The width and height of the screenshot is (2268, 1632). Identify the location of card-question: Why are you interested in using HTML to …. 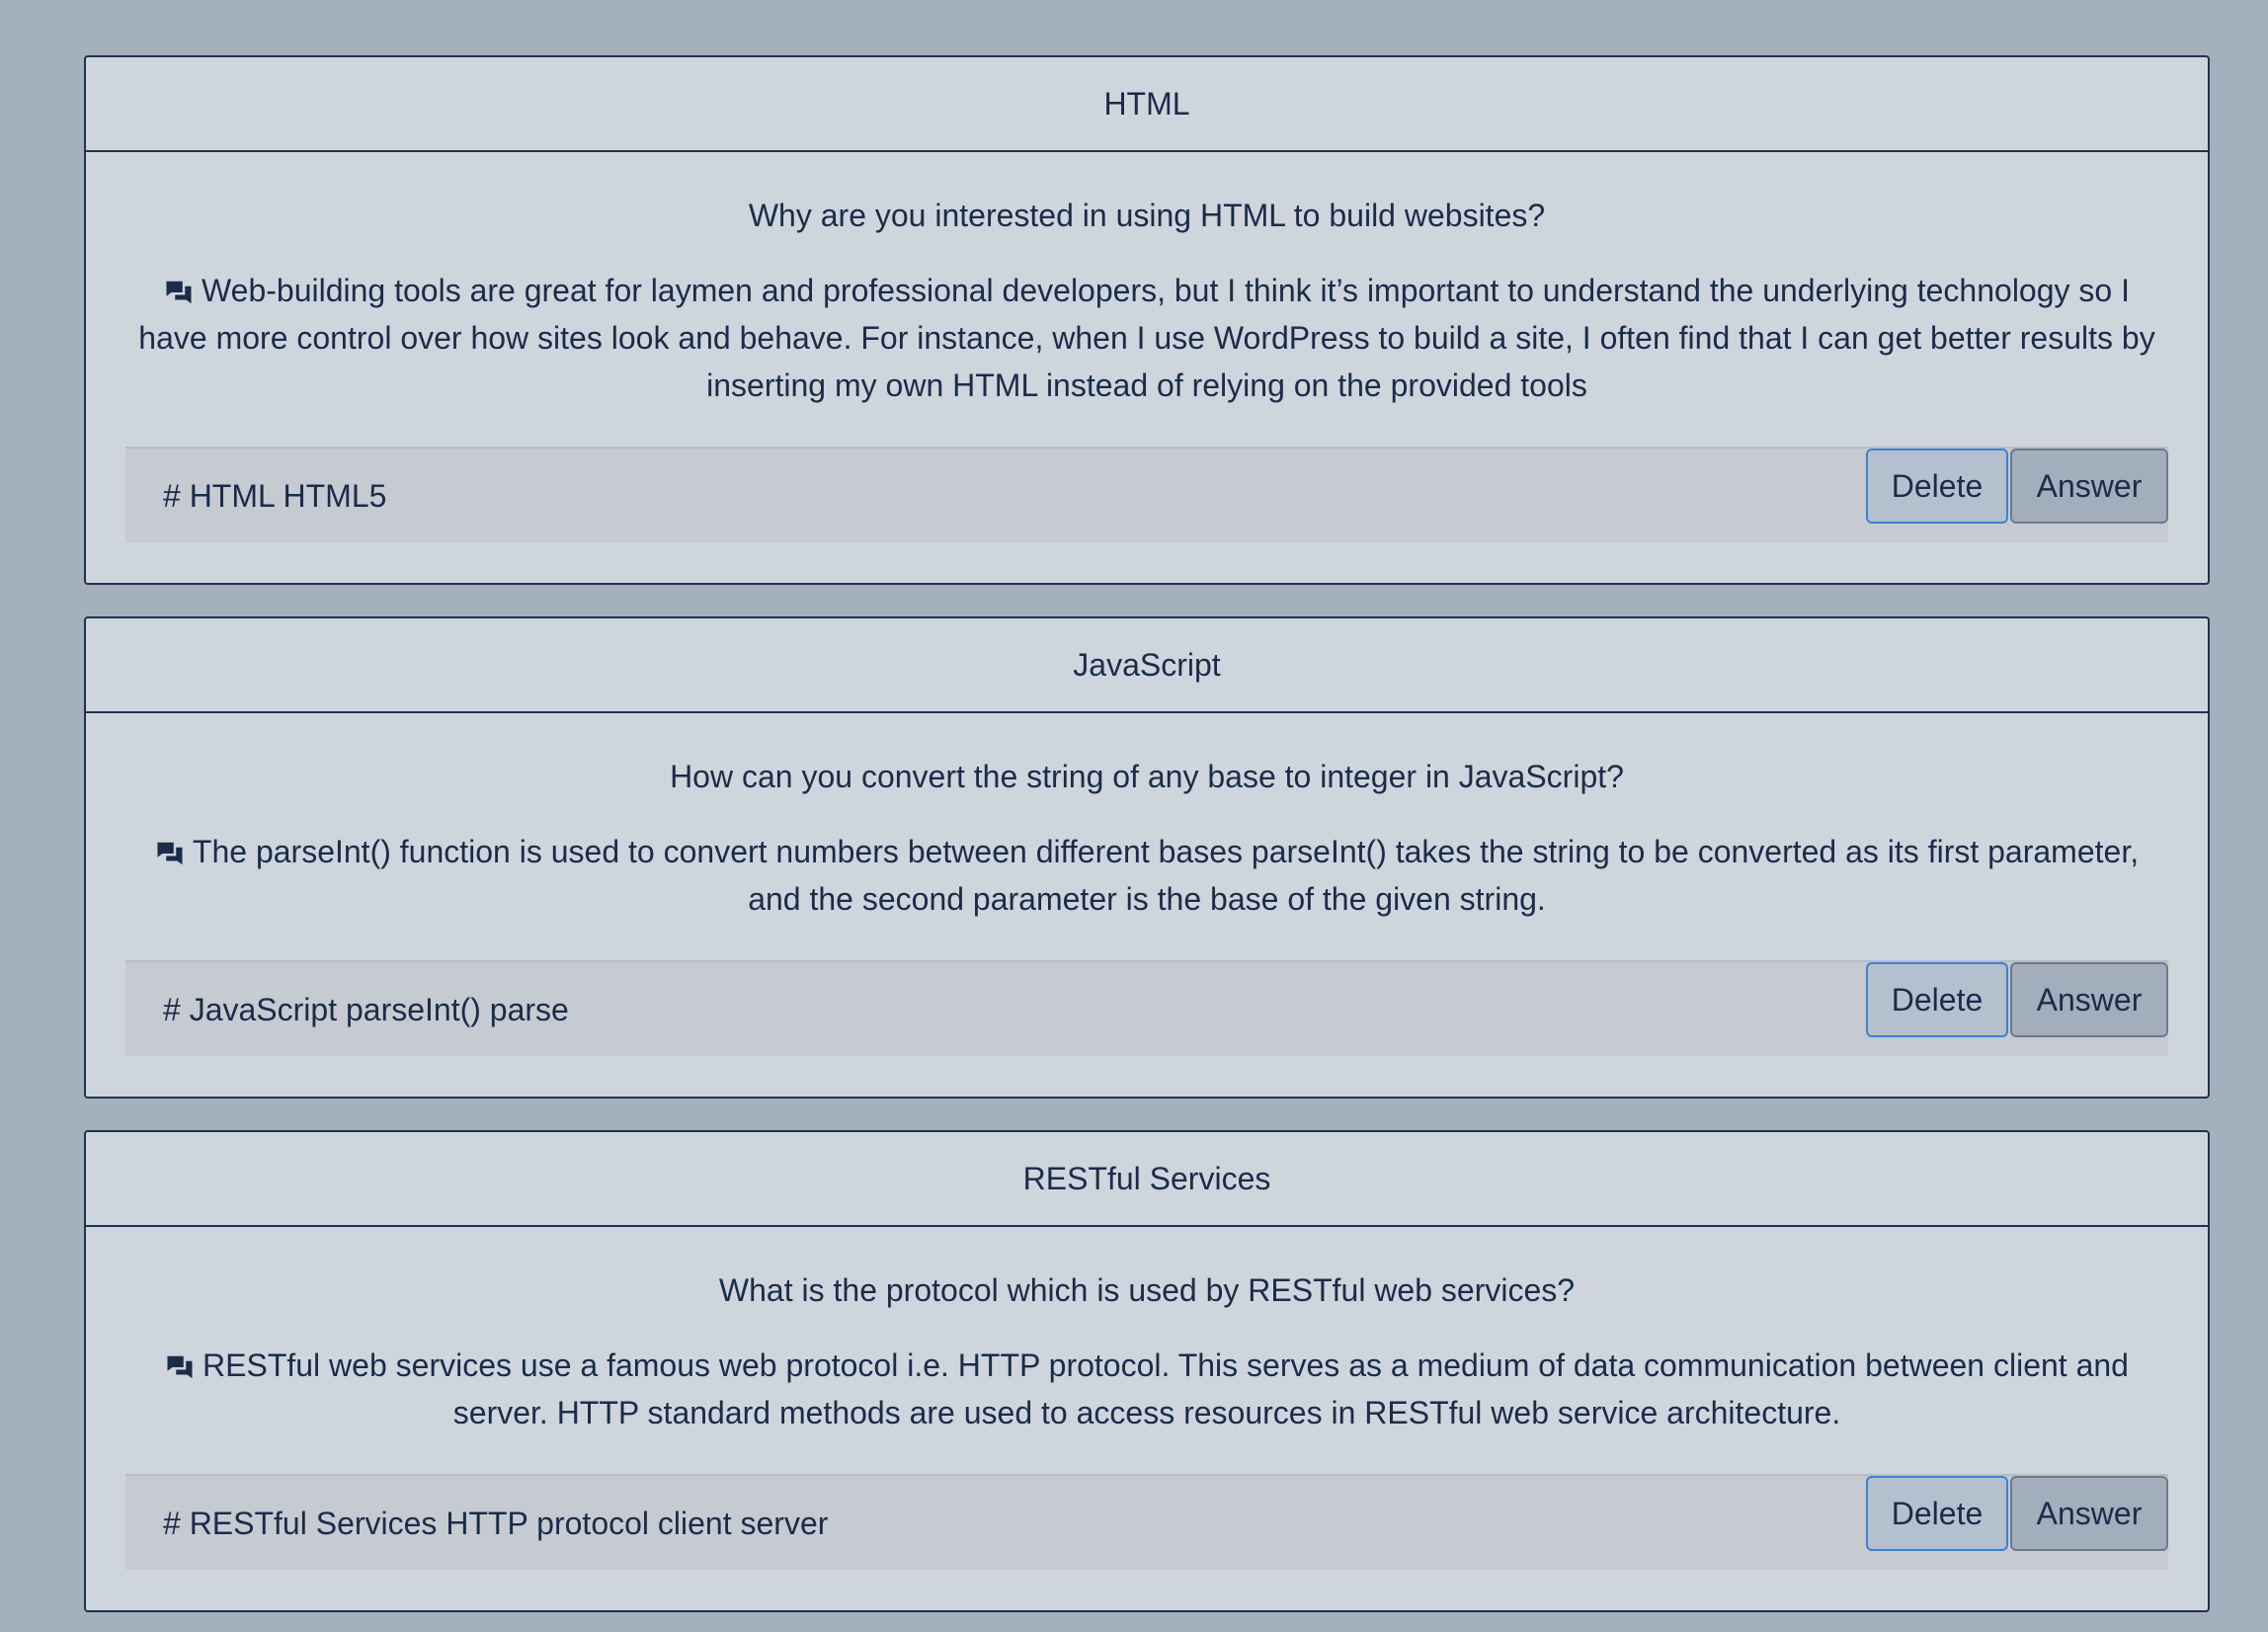
(1147, 215).